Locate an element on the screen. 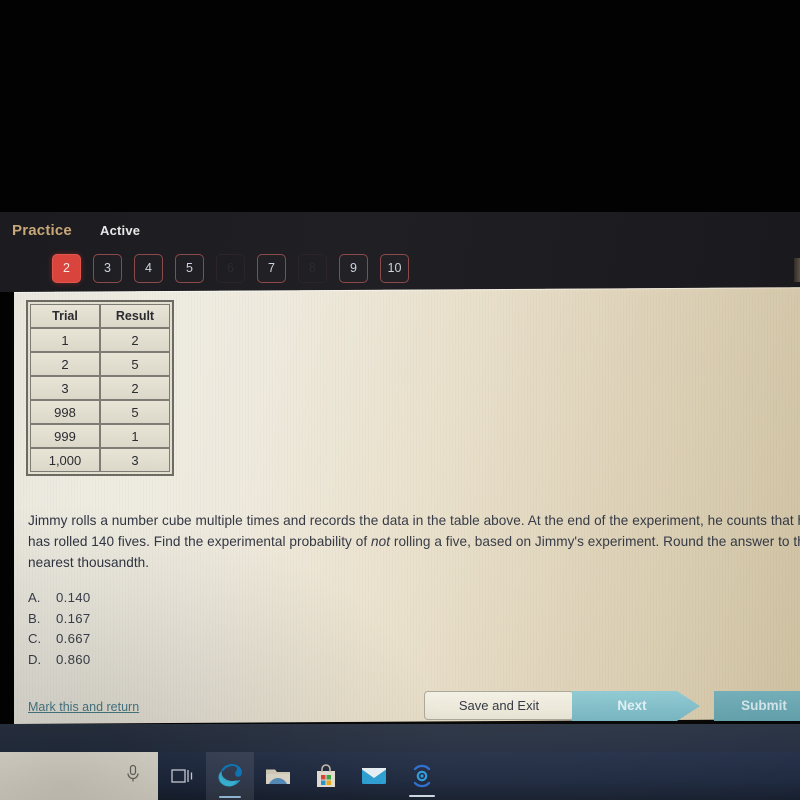  table-row: 32 is located at coordinates (100, 388).